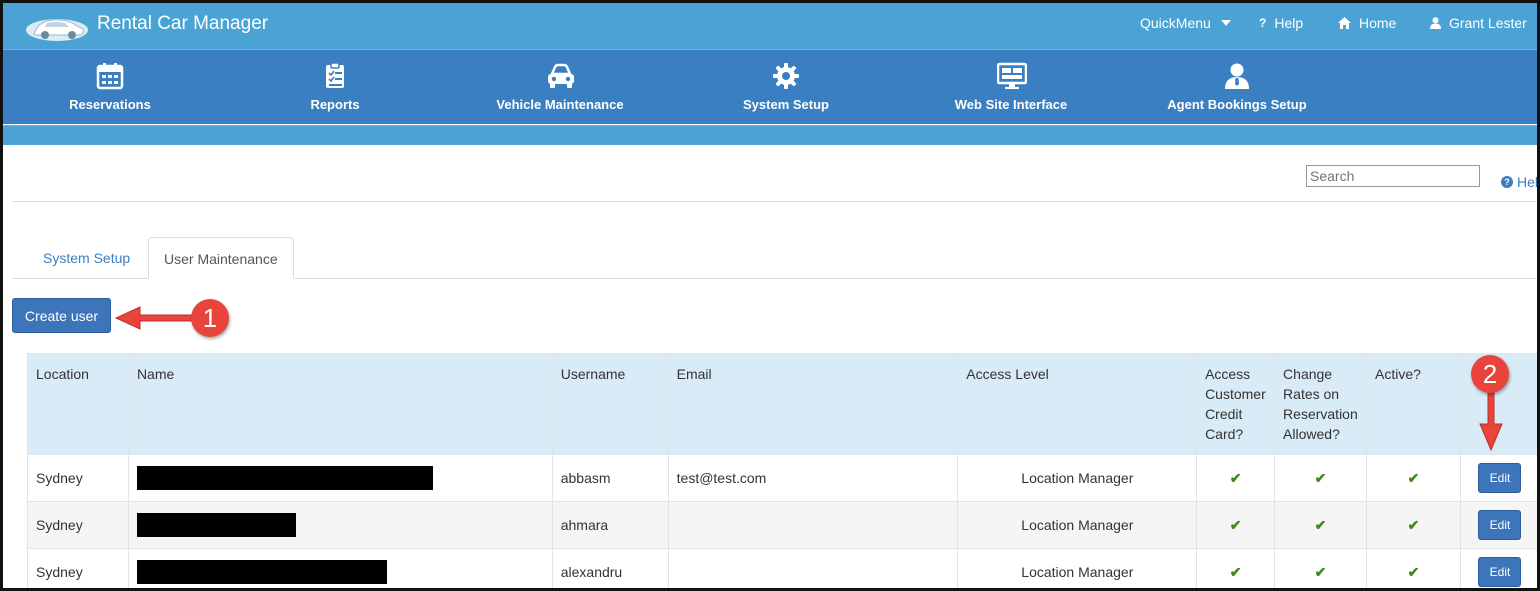  I want to click on quickmenu-dropdown: QuickMenu, so click(1185, 23).